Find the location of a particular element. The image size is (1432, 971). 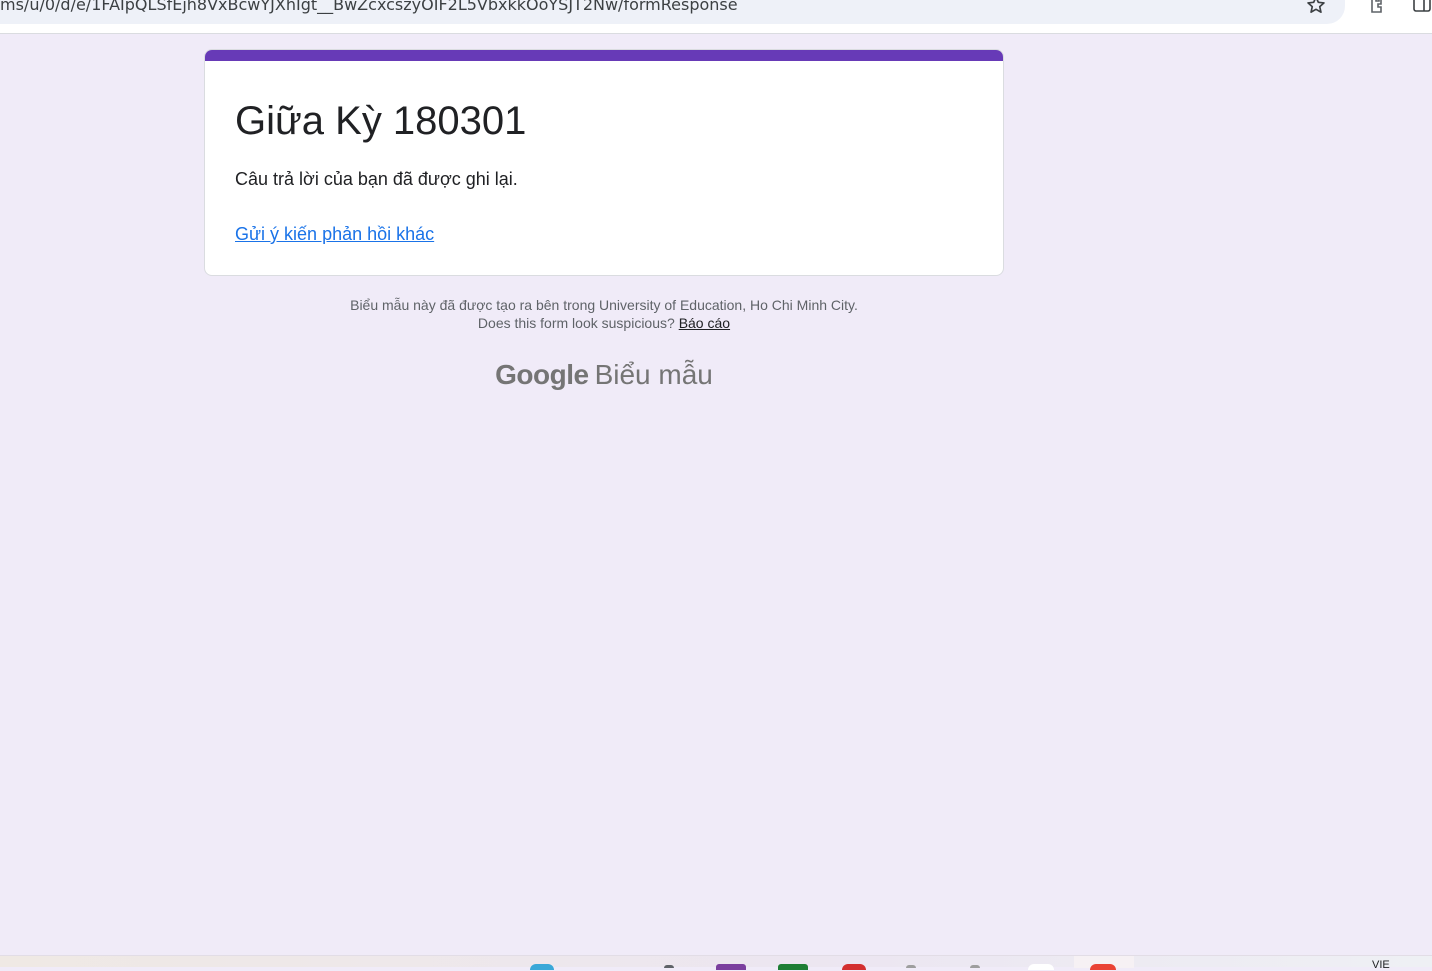

excel-icon is located at coordinates (793, 967).